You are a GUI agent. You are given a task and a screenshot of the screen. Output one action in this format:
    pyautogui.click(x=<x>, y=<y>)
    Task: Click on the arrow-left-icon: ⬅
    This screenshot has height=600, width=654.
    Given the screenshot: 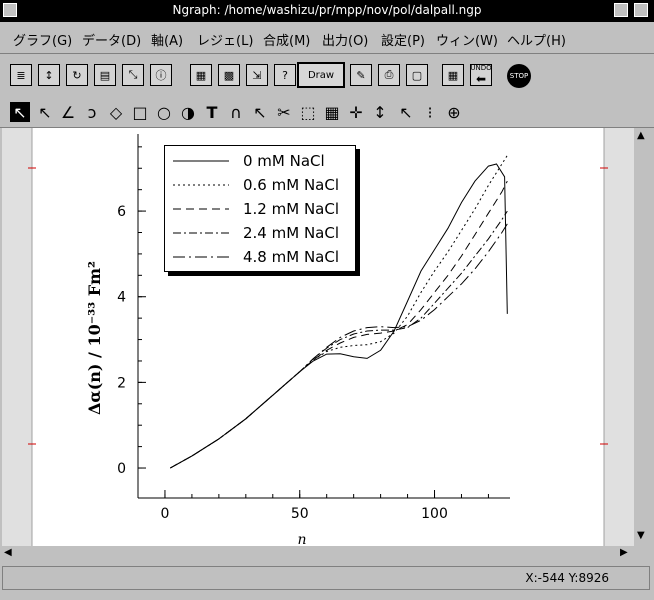 What is the action you would take?
    pyautogui.click(x=481, y=79)
    